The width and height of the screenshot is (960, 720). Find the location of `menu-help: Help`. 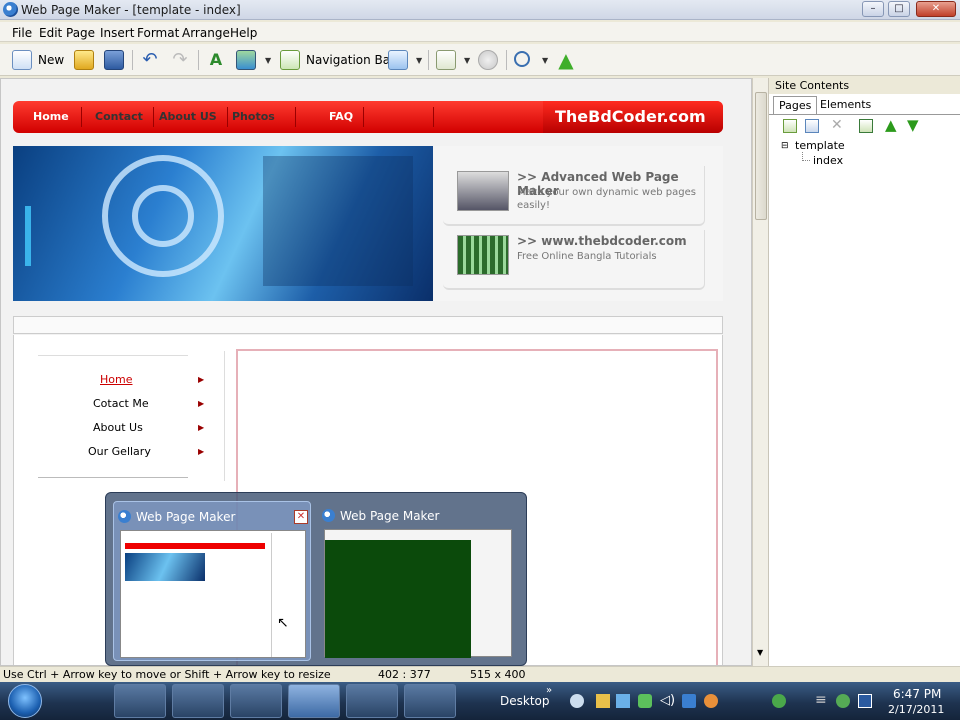

menu-help: Help is located at coordinates (243, 33).